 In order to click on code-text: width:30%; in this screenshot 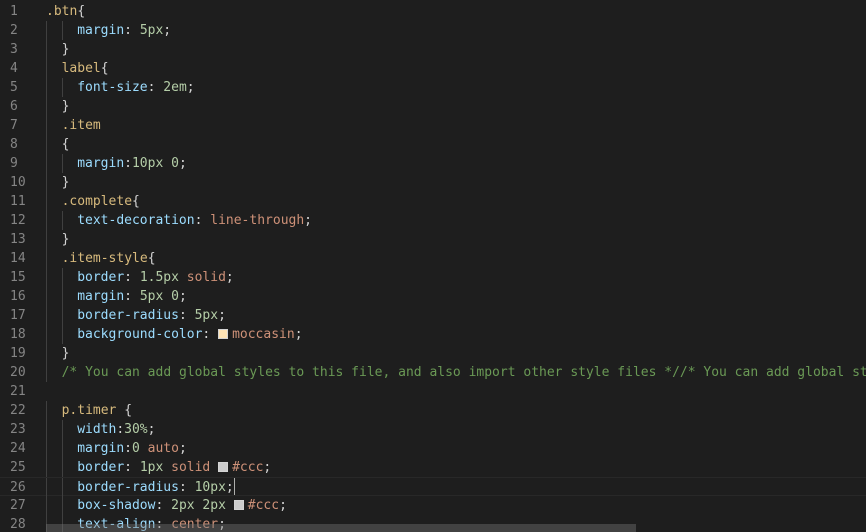, I will do `click(116, 429)`.